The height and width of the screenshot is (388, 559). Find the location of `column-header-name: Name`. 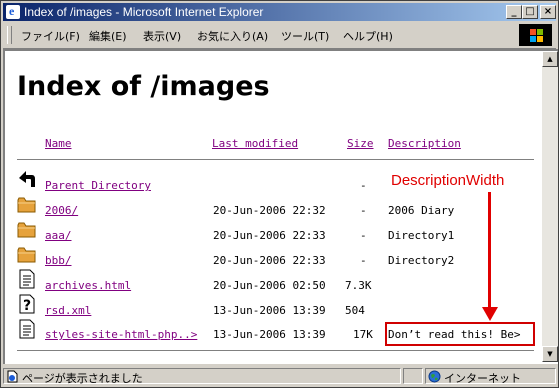

column-header-name: Name is located at coordinates (58, 143).